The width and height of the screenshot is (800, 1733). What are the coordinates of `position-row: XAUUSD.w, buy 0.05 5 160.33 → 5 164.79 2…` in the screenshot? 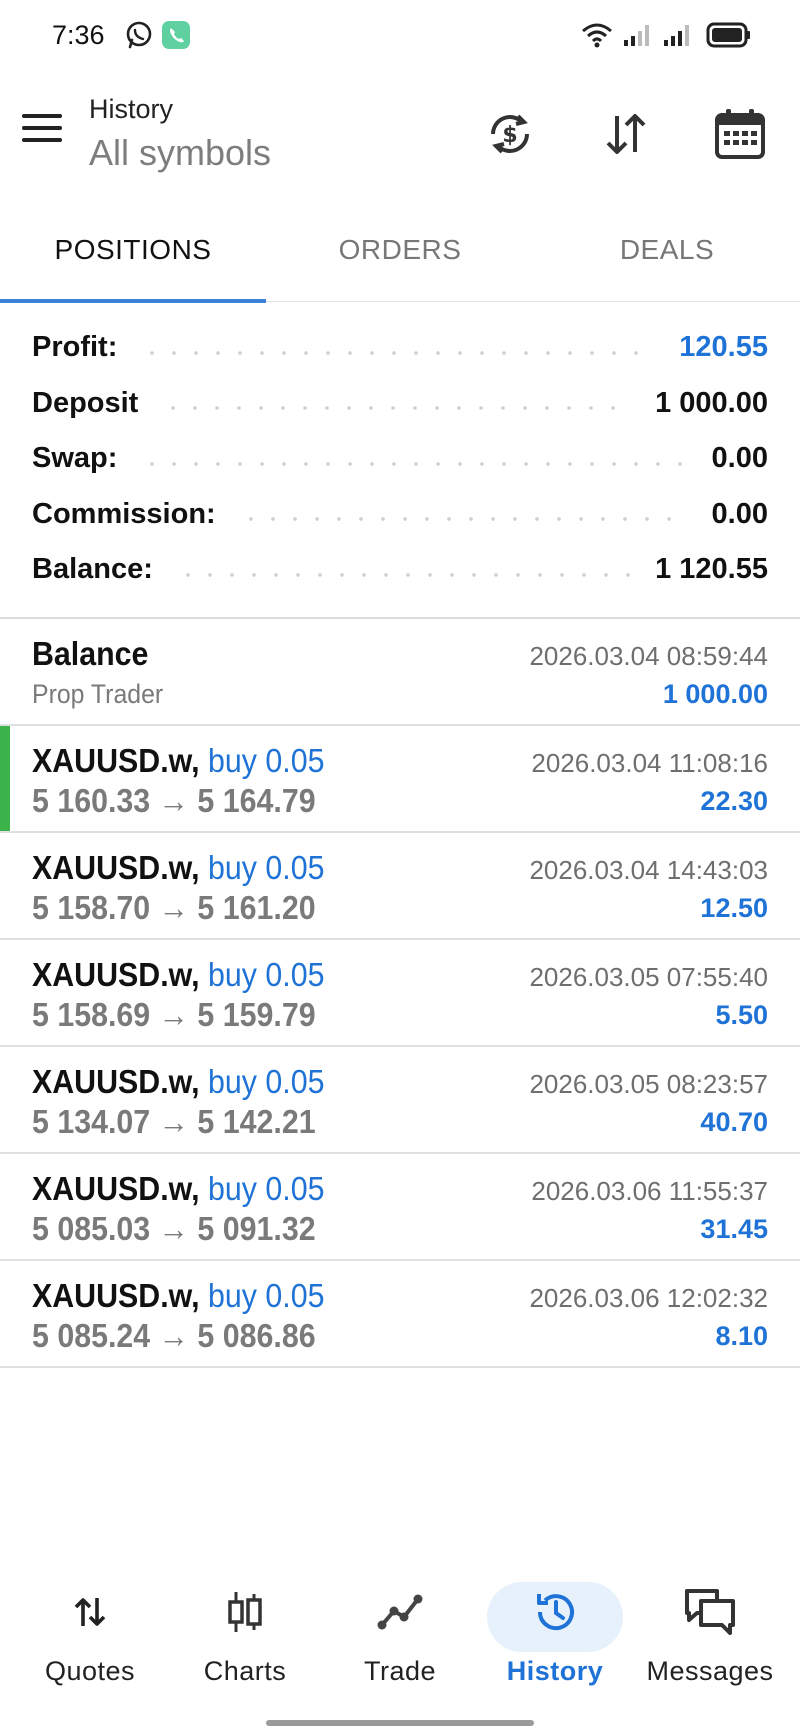 It's located at (400, 779).